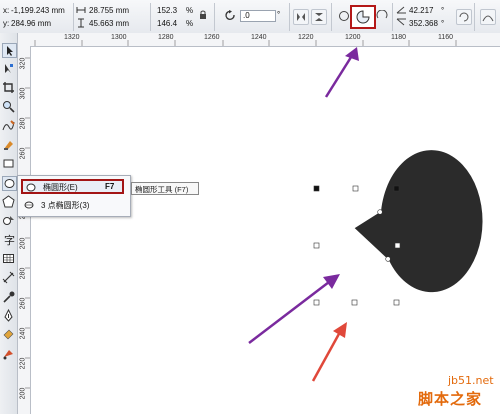 The height and width of the screenshot is (414, 500). I want to click on convert-to-curves-button, so click(488, 17).